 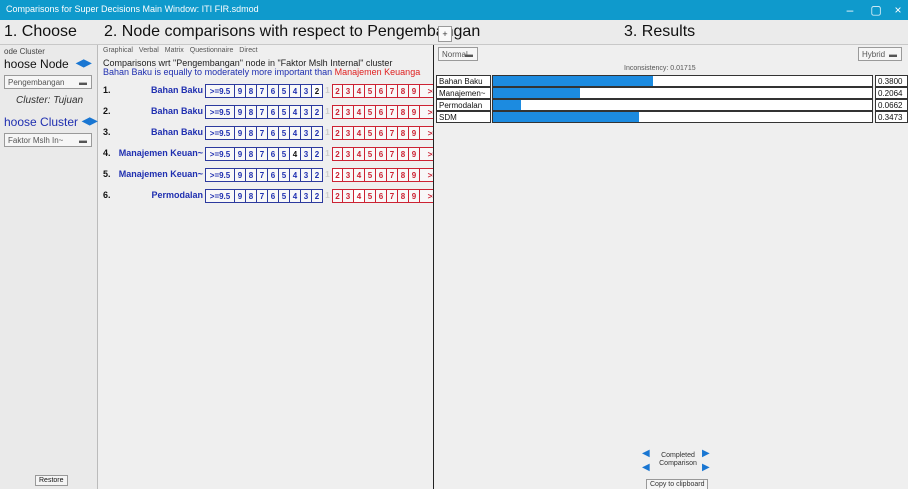 What do you see at coordinates (118, 50) in the screenshot?
I see `tab-graphical: Graphical` at bounding box center [118, 50].